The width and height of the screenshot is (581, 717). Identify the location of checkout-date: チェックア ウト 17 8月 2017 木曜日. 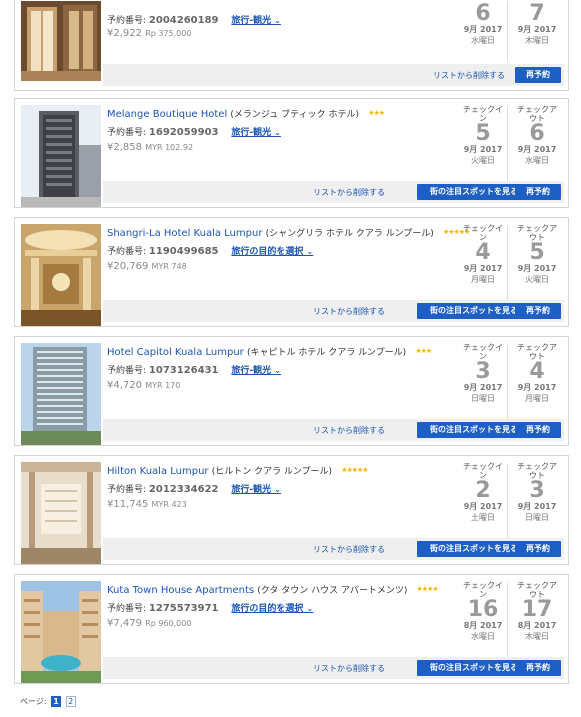
(537, 610).